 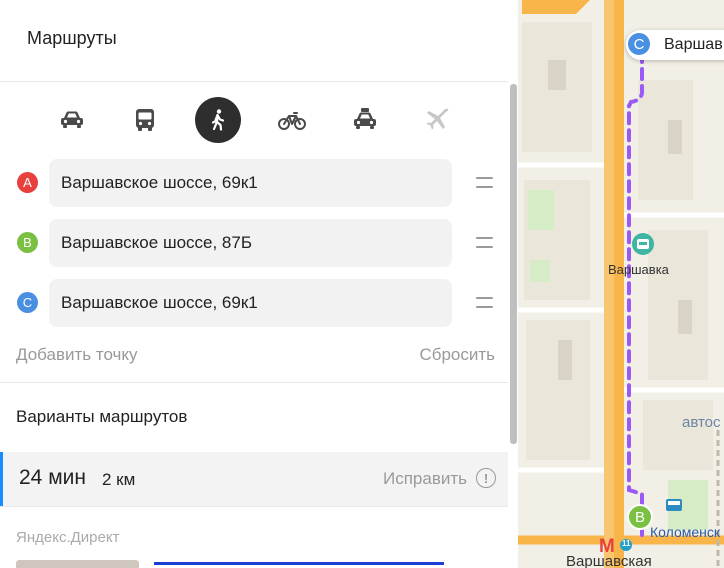 What do you see at coordinates (299, 563) in the screenshot?
I see `ad-link` at bounding box center [299, 563].